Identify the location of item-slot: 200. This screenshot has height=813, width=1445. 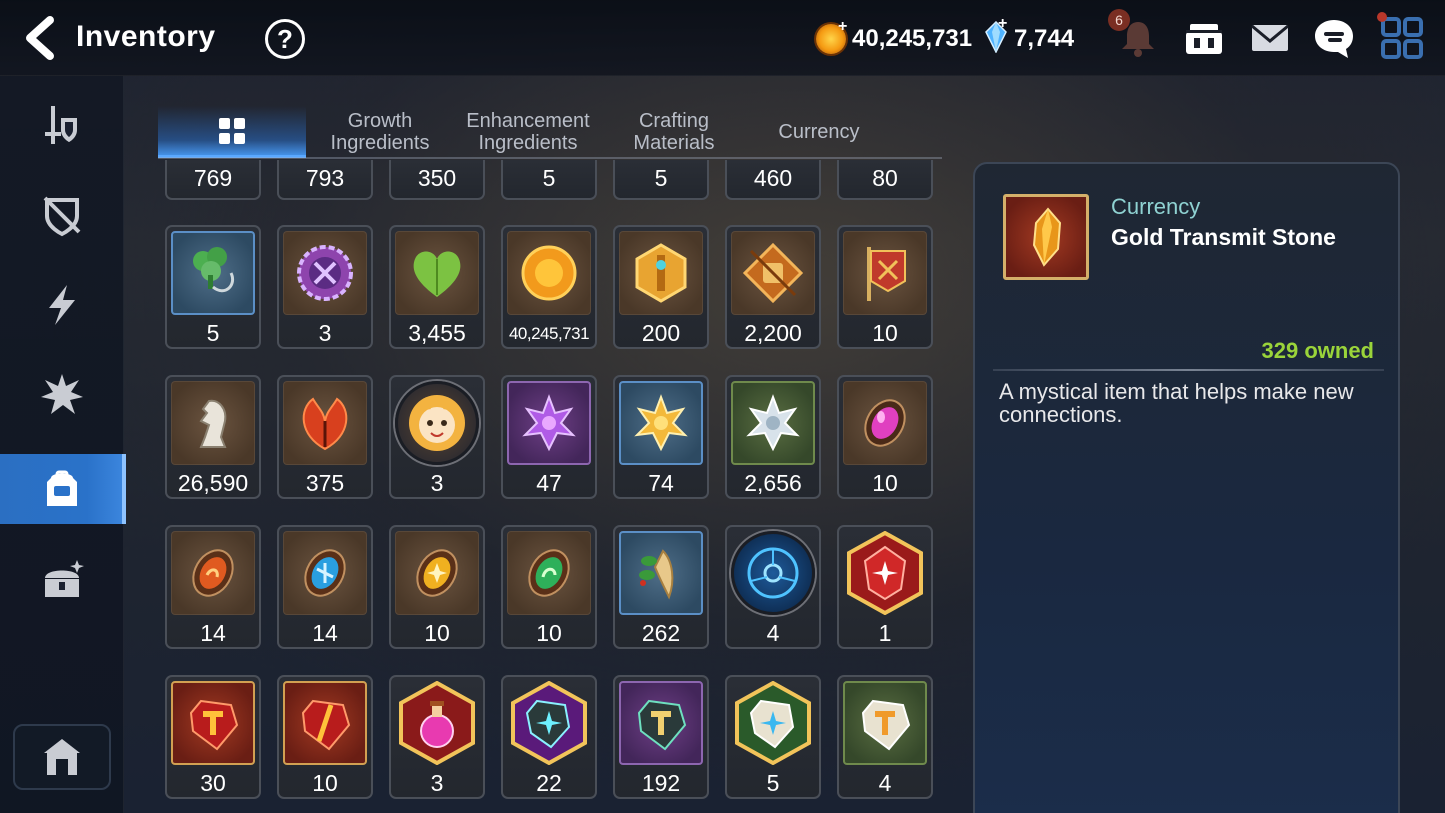
(661, 287).